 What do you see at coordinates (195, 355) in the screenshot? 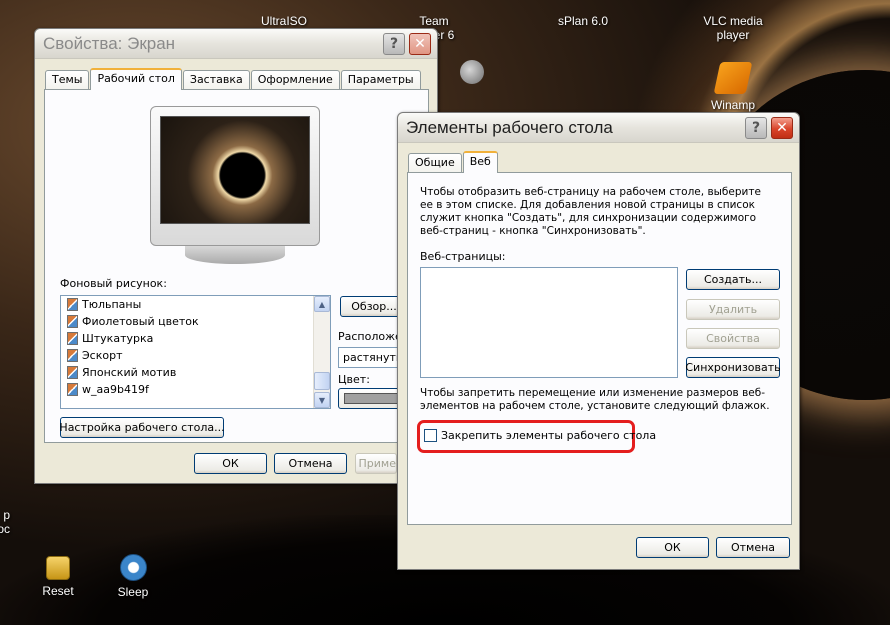
I see `list-item: Эскорт` at bounding box center [195, 355].